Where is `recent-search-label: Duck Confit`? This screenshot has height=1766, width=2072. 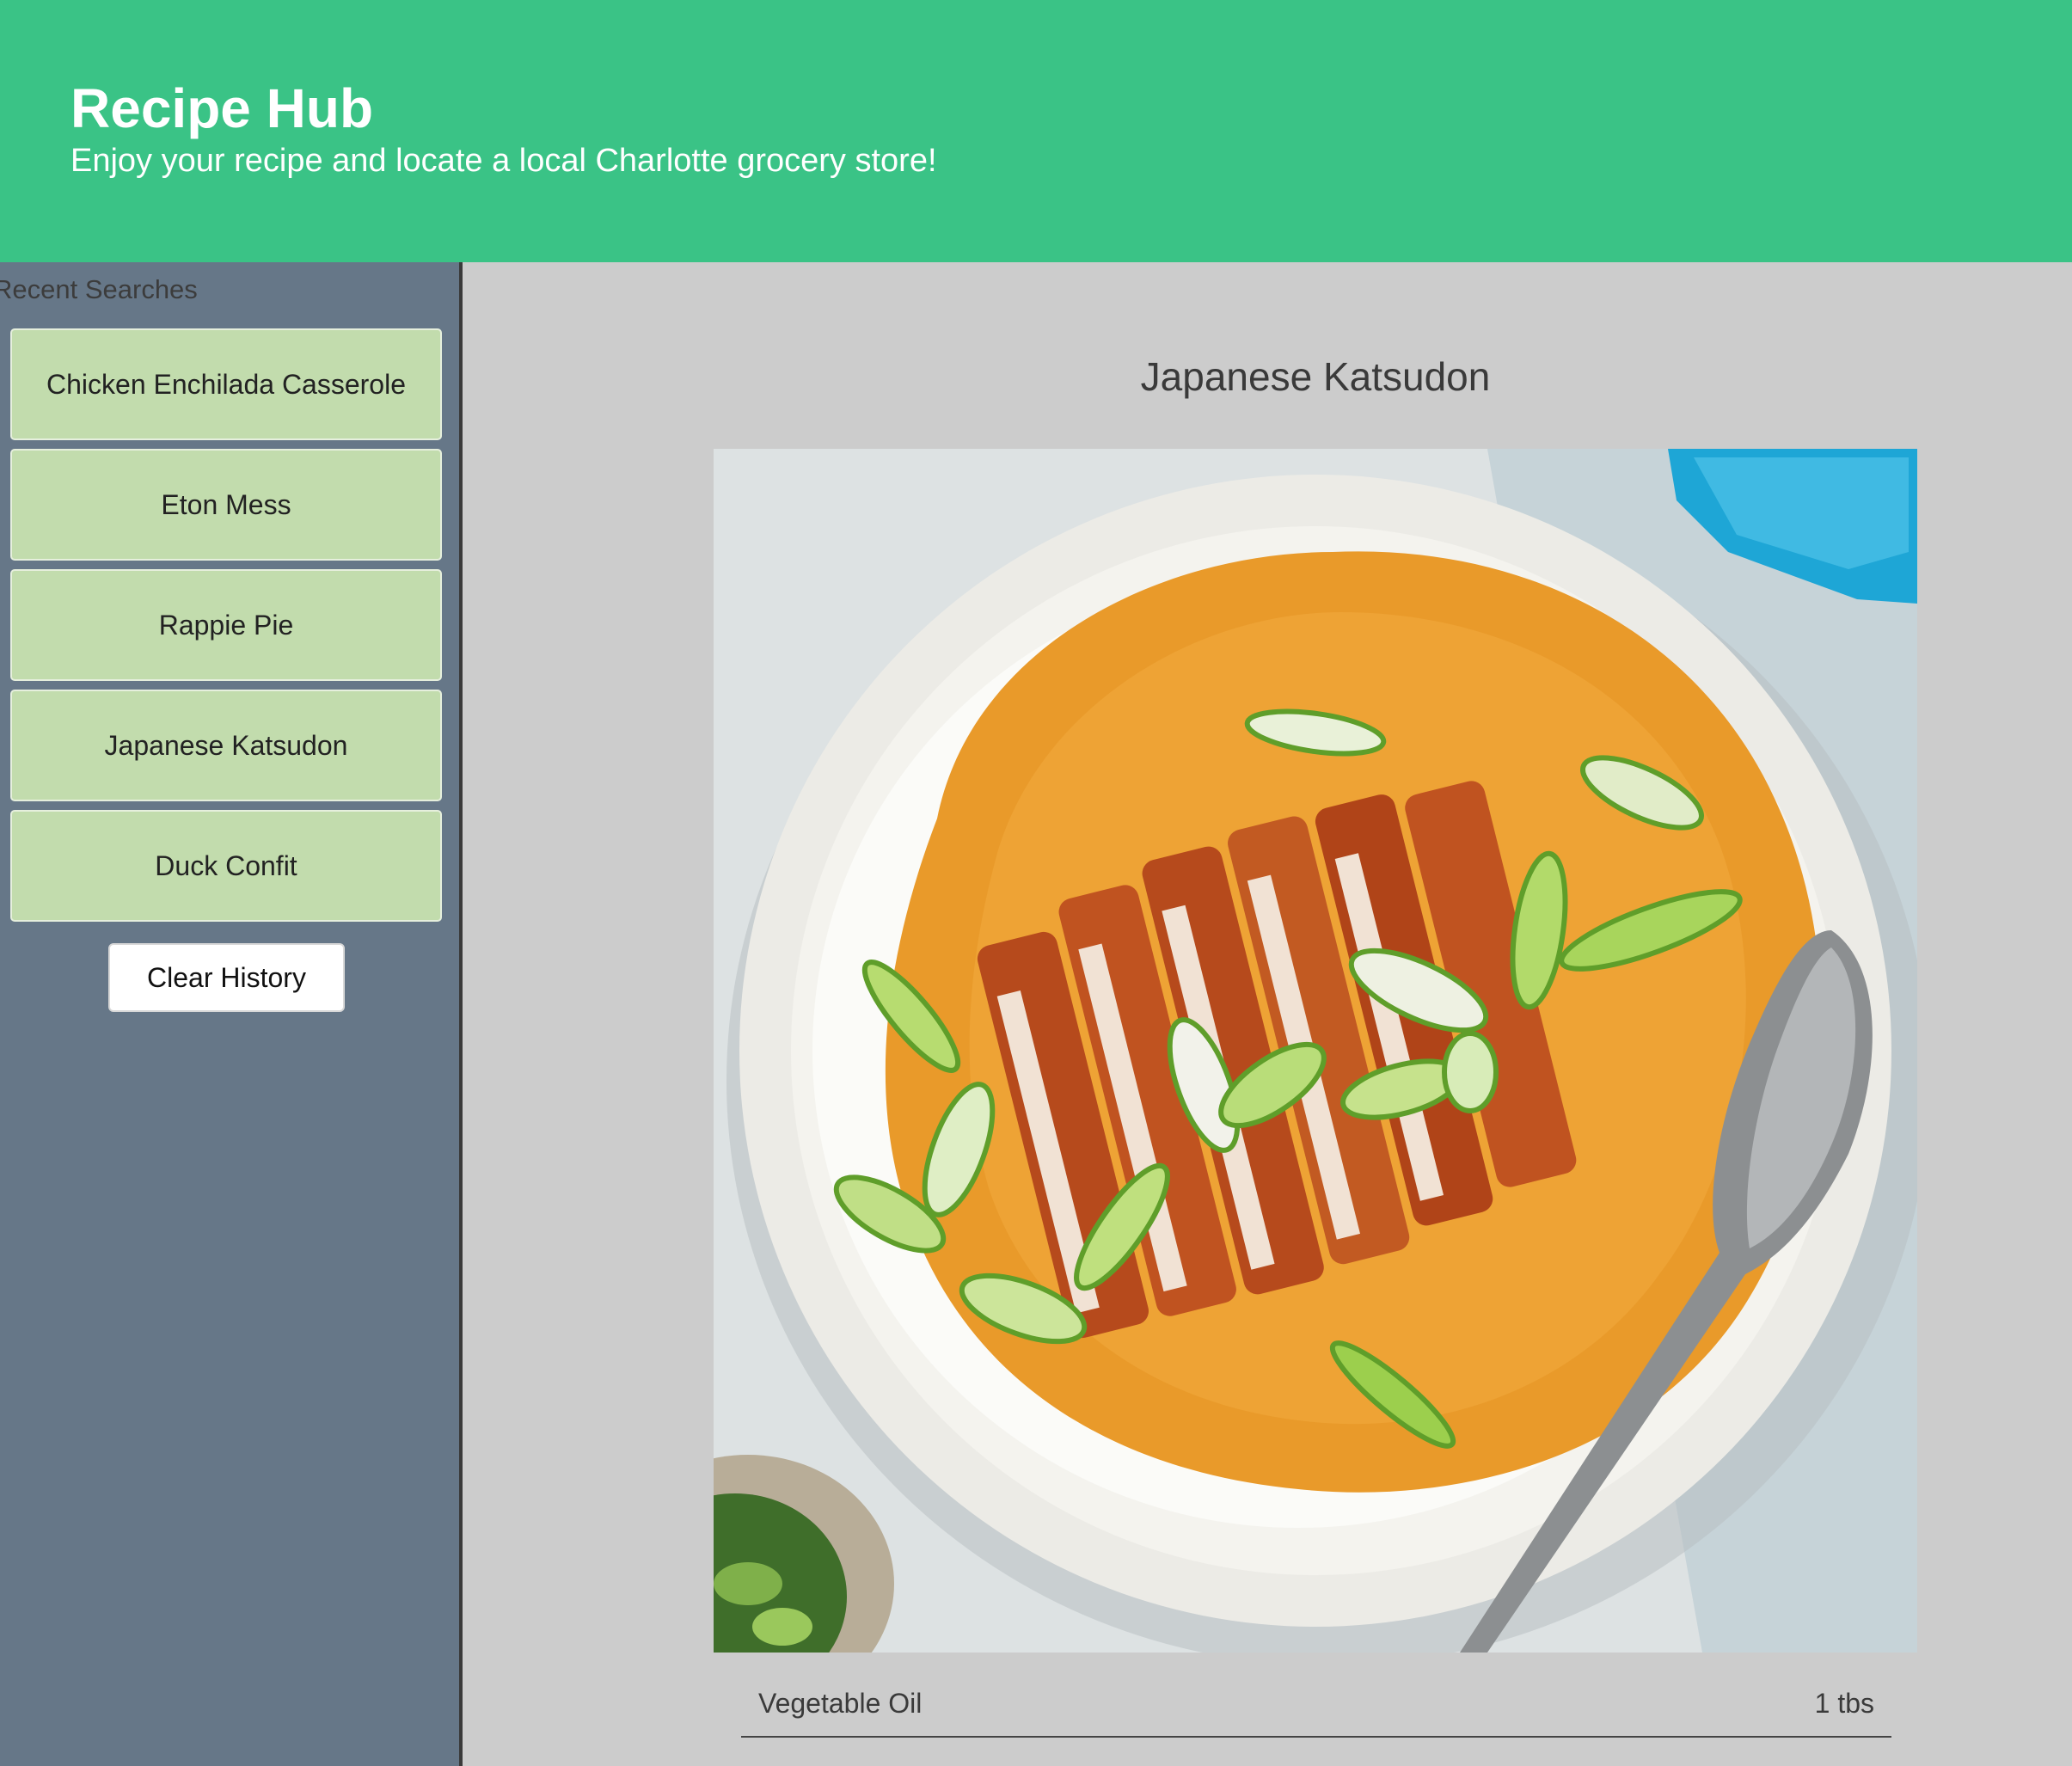
recent-search-label: Duck Confit is located at coordinates (226, 865).